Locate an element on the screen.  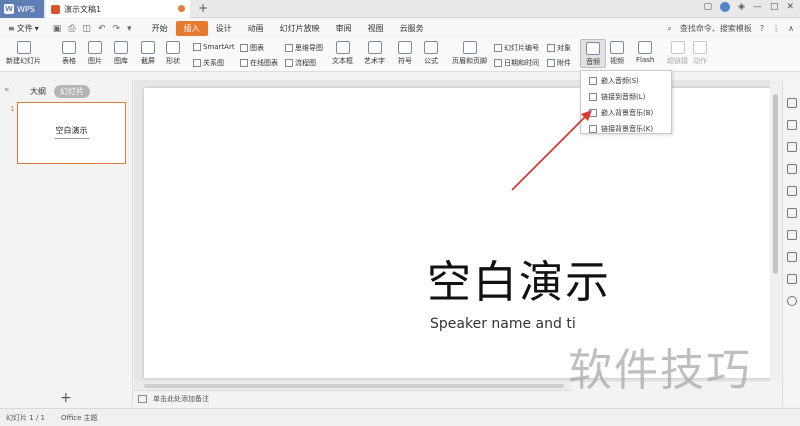
formula-button: 公式 is located at coordinates (431, 53).